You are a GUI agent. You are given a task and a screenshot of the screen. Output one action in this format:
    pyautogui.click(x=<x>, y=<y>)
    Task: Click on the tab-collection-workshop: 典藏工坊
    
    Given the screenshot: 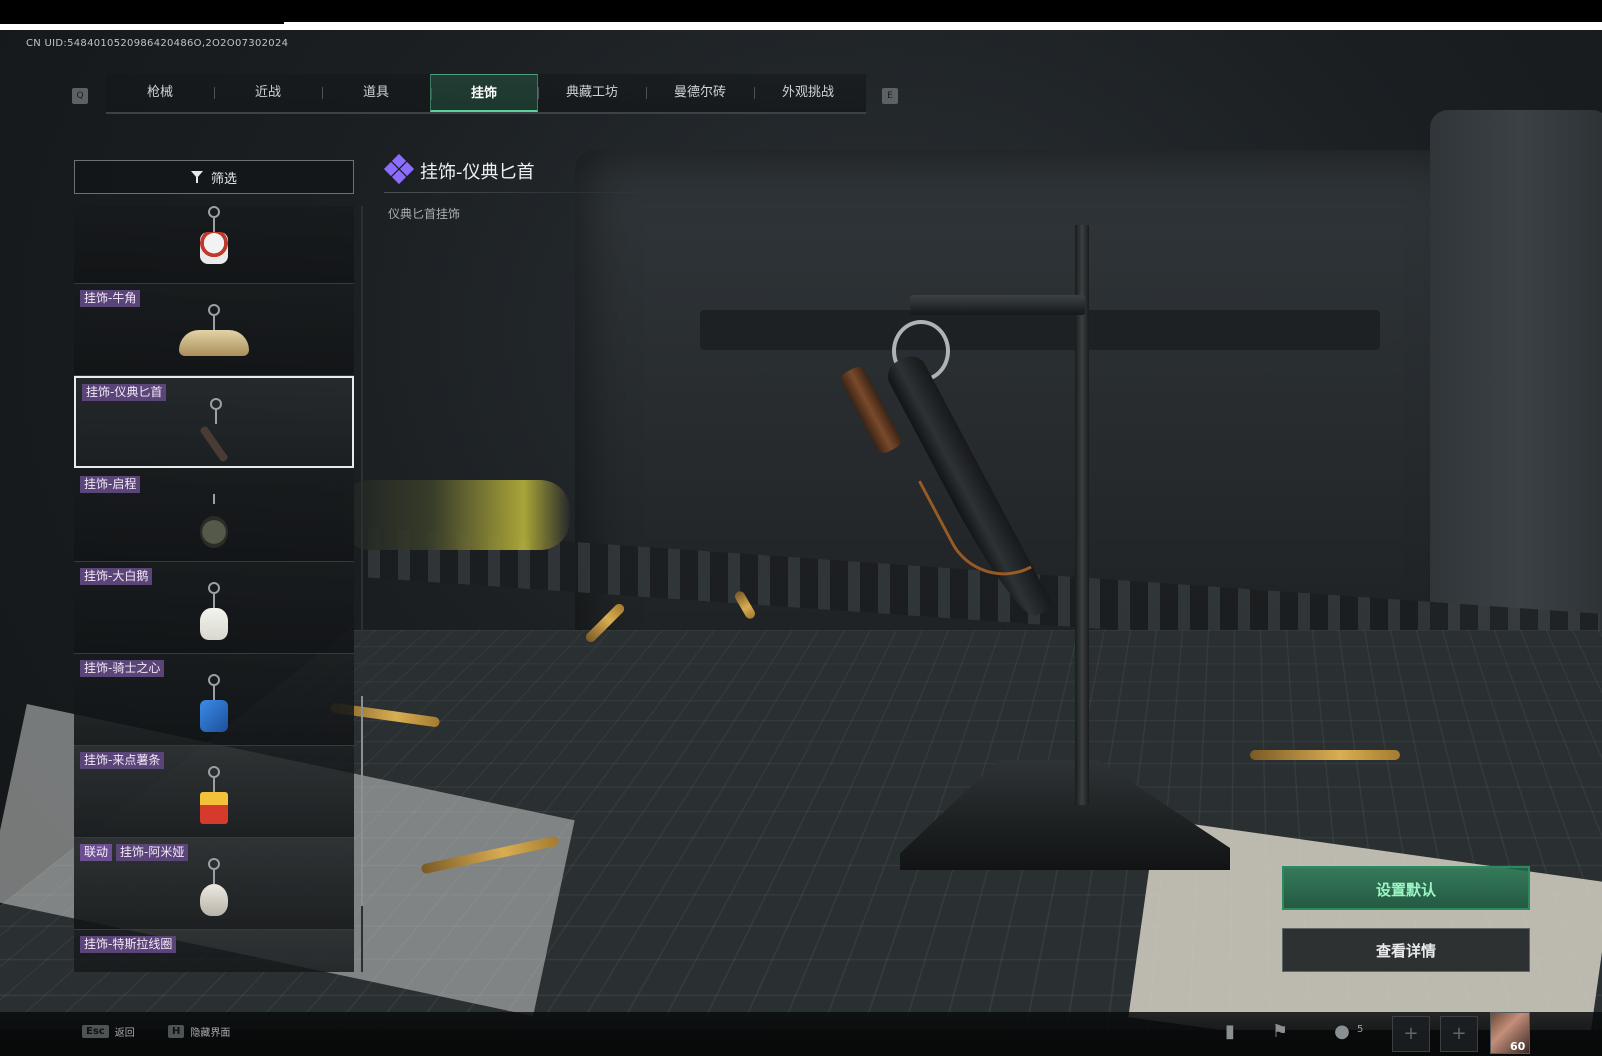 What is the action you would take?
    pyautogui.click(x=592, y=93)
    